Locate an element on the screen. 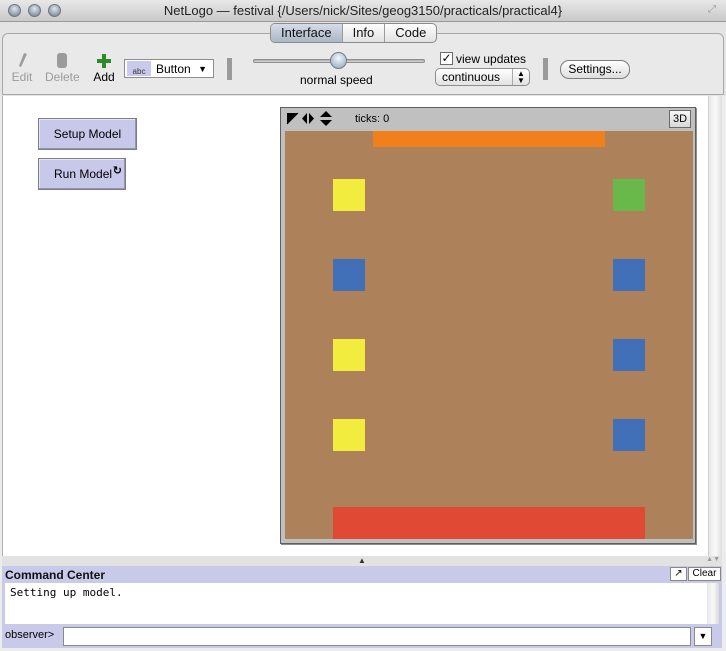 The height and width of the screenshot is (651, 726). edit-button: Edit is located at coordinates (22, 68).